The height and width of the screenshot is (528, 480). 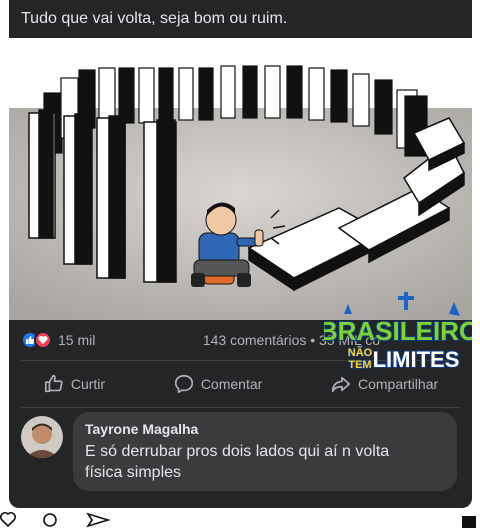 What do you see at coordinates (359, 365) in the screenshot?
I see `svg-text: TEM` at bounding box center [359, 365].